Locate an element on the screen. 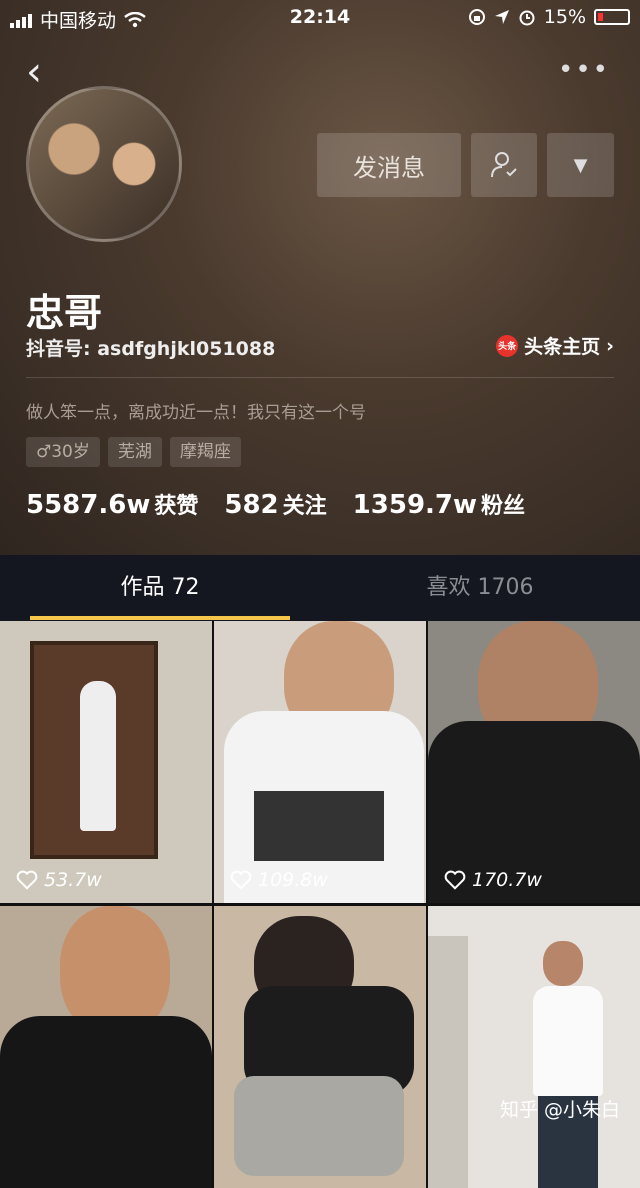 The image size is (640, 1188). follow-status-button is located at coordinates (504, 165).